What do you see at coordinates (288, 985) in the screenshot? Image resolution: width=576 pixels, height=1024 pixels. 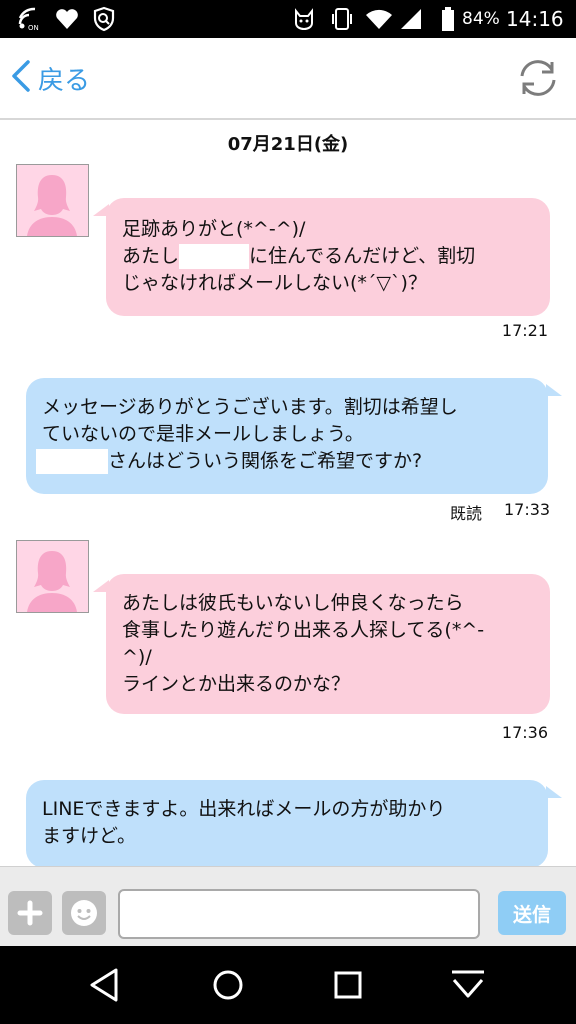 I see `navigation-bar` at bounding box center [288, 985].